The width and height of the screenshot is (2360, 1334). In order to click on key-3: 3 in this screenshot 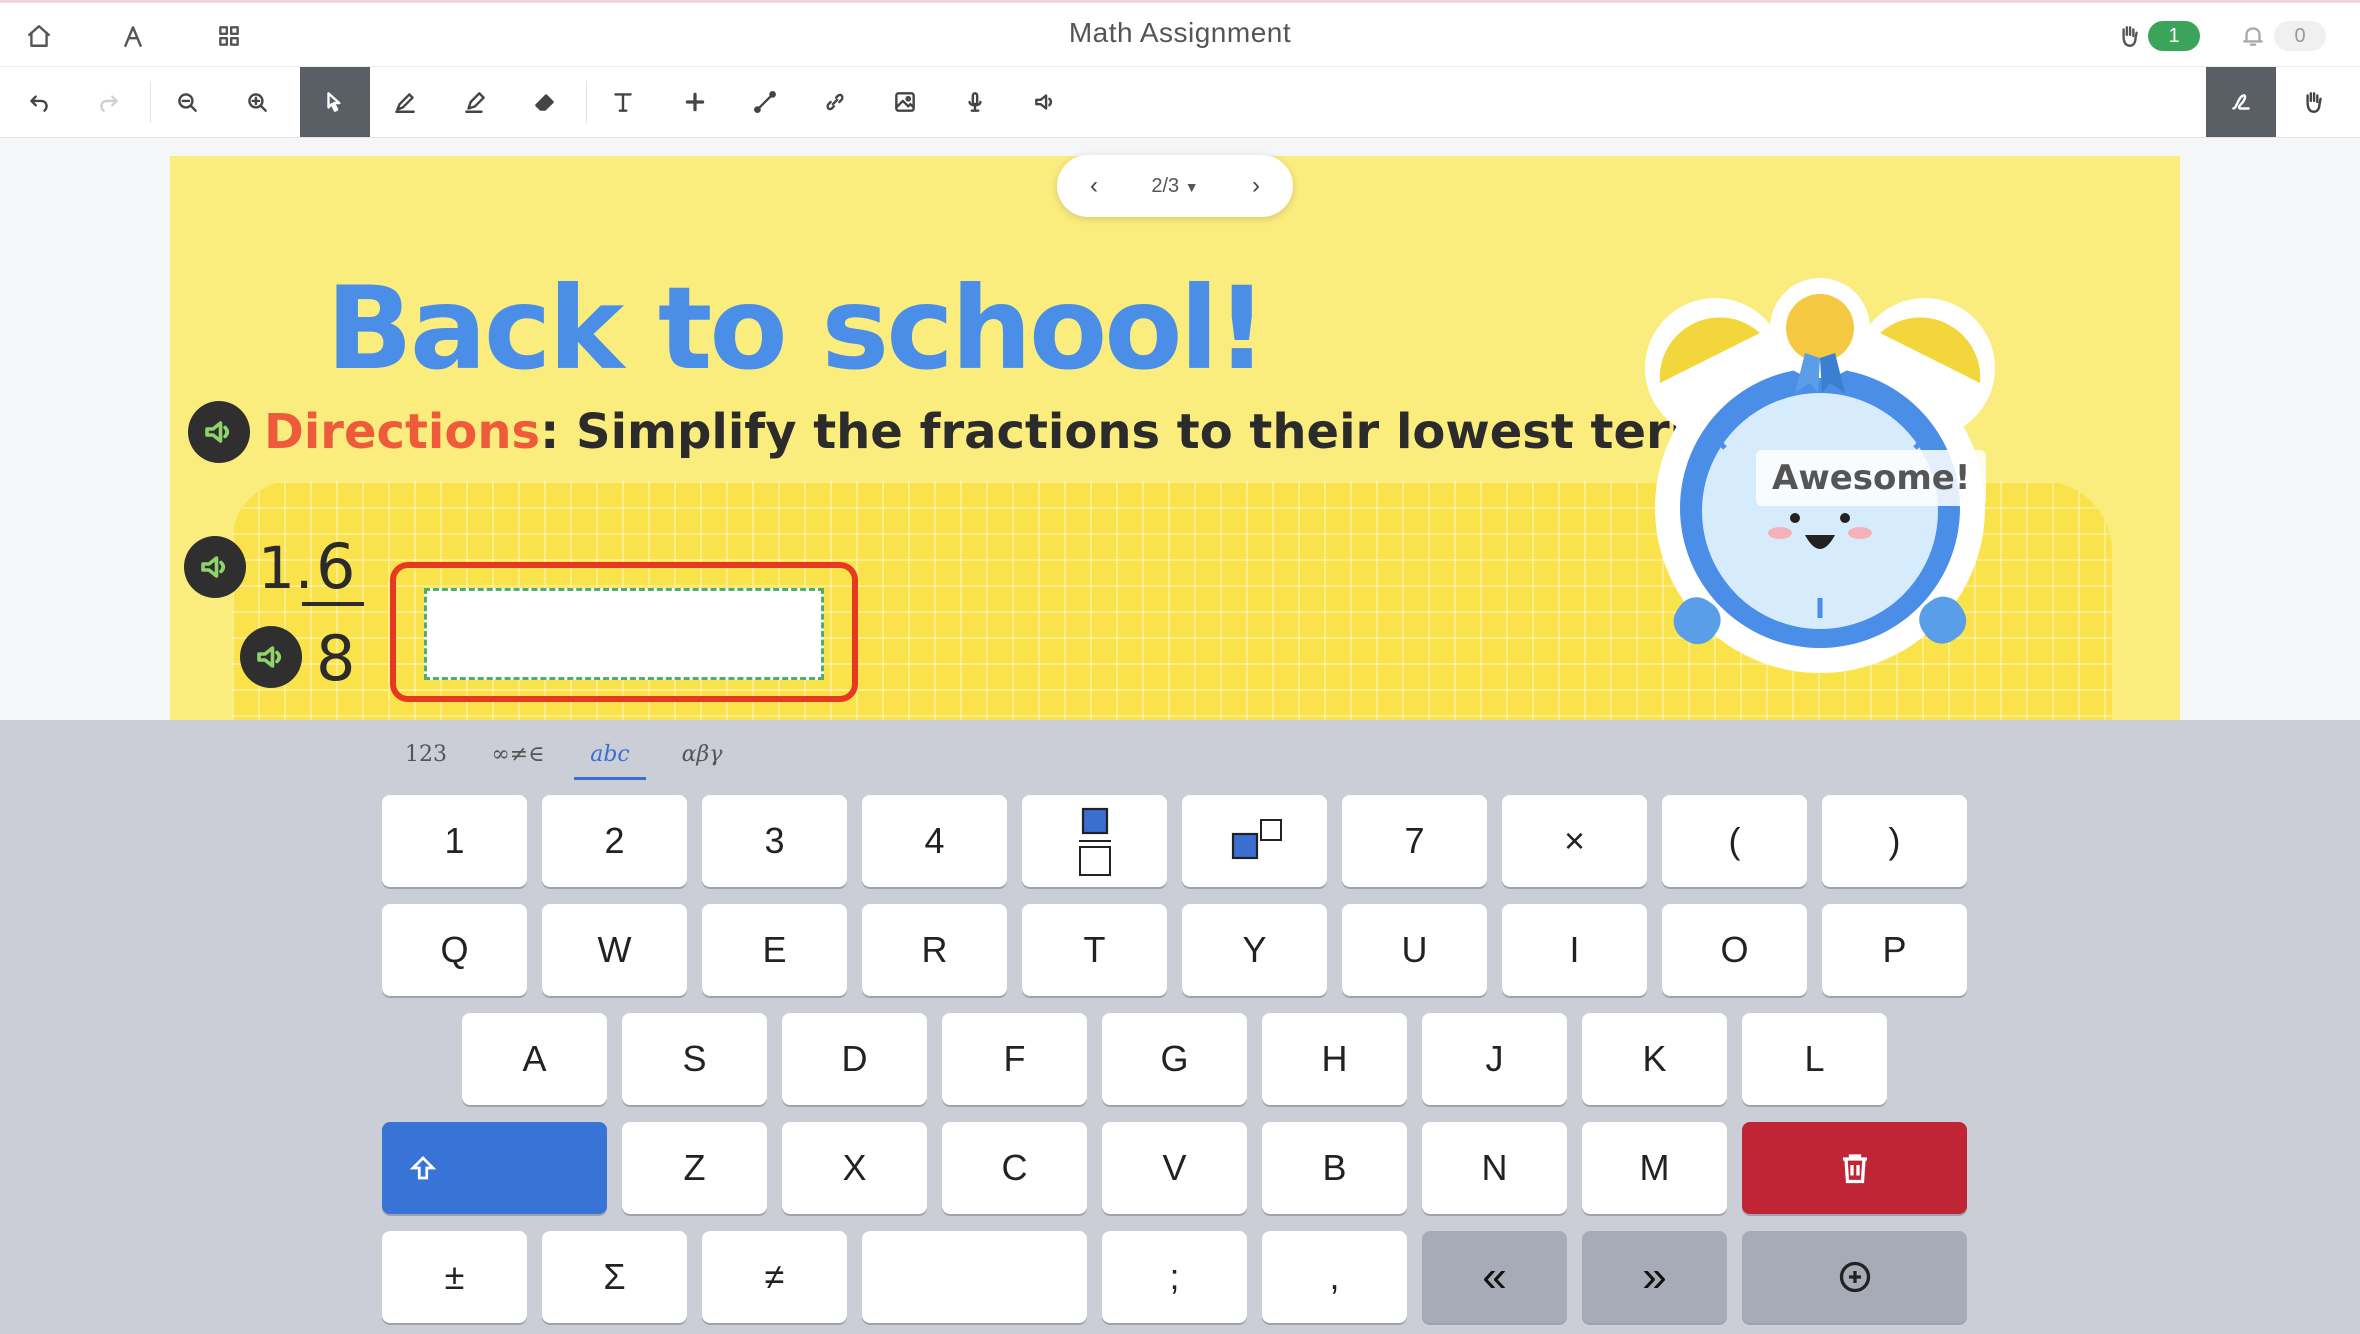, I will do `click(774, 841)`.